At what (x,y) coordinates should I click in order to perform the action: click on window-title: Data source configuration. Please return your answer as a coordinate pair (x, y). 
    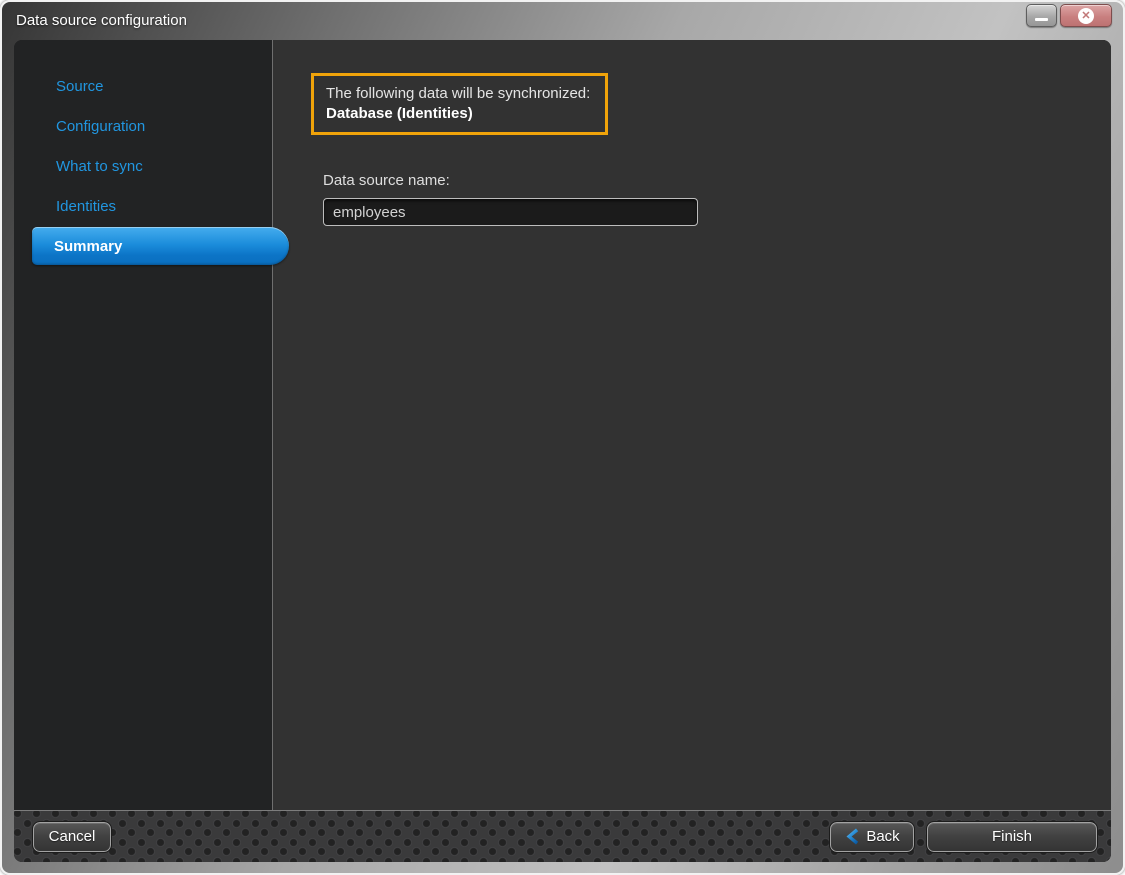
    Looking at the image, I should click on (101, 20).